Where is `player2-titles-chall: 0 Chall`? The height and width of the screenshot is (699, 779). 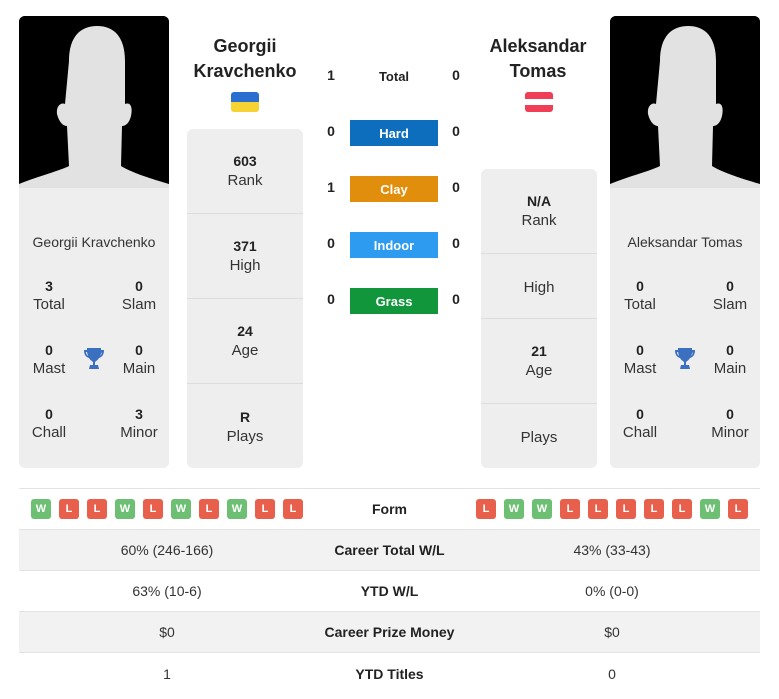 player2-titles-chall: 0 Chall is located at coordinates (640, 423).